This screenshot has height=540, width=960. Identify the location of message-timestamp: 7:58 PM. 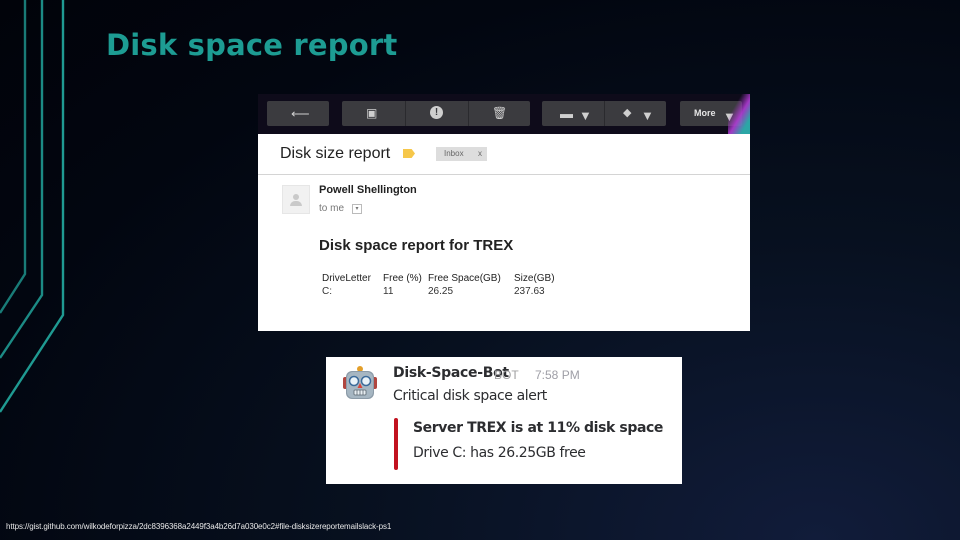
(557, 375).